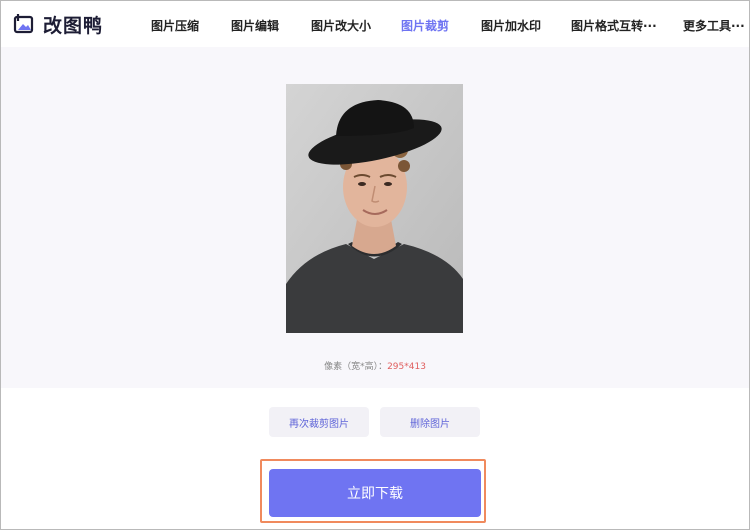  I want to click on pixel-dimensions: 像素（宽*高）：295*413, so click(375, 365).